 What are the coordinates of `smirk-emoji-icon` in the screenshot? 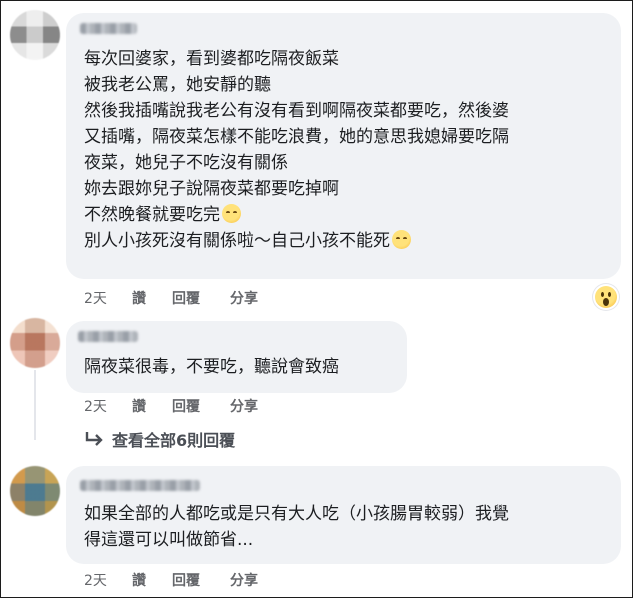 It's located at (401, 239).